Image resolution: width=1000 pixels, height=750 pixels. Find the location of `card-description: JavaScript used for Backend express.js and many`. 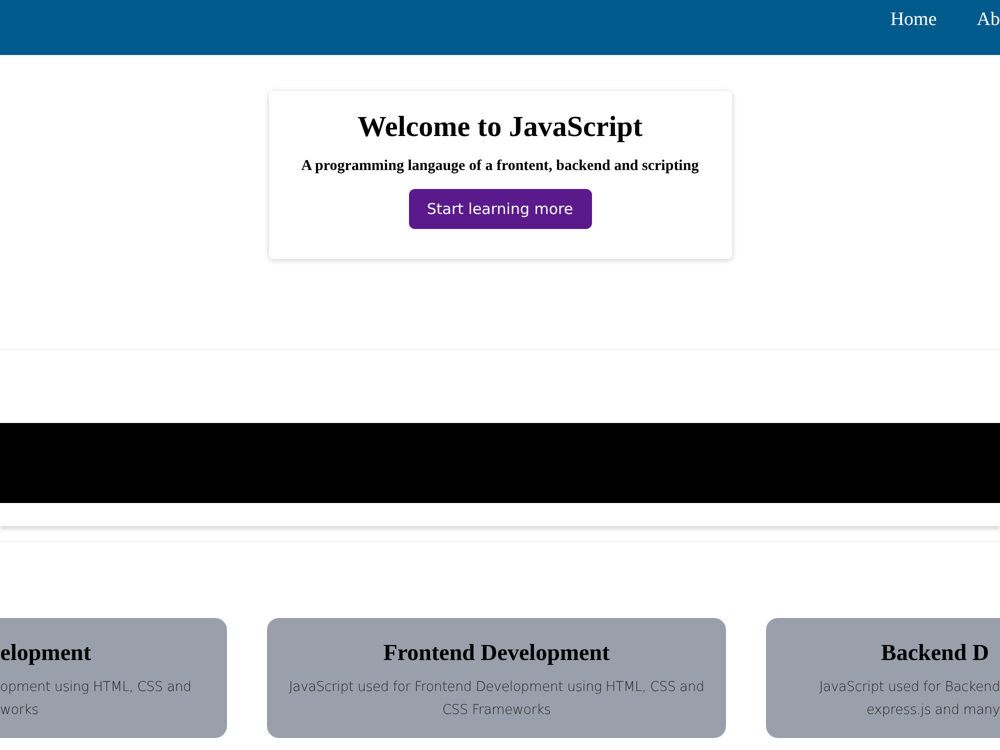

card-description: JavaScript used for Backend express.js and many is located at coordinates (909, 699).